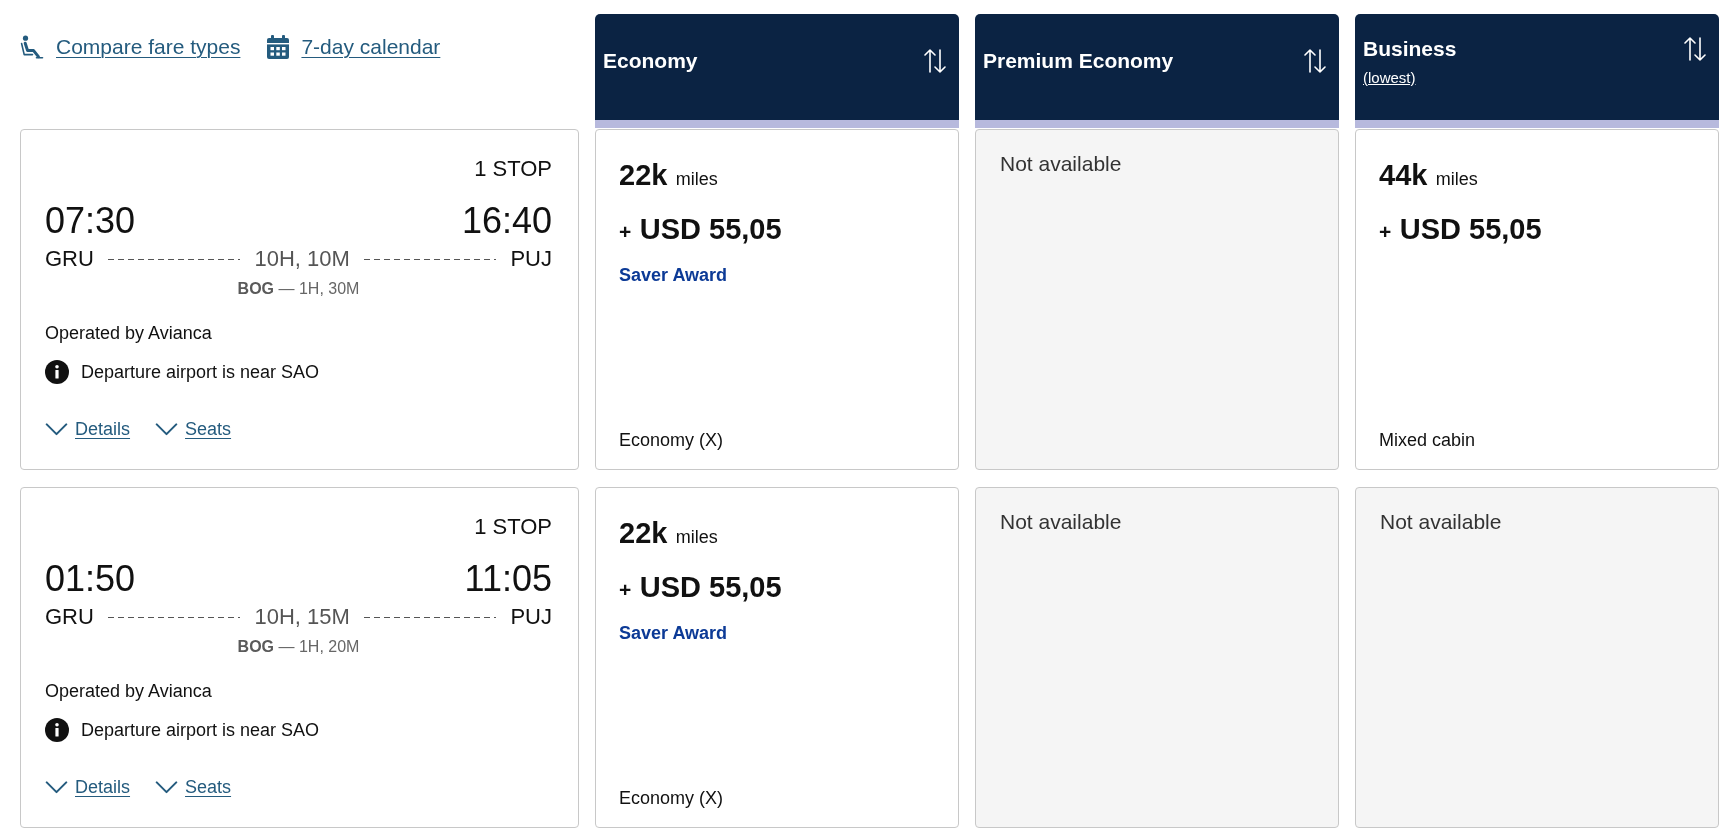  What do you see at coordinates (1410, 48) in the screenshot?
I see `cabin-title: Business` at bounding box center [1410, 48].